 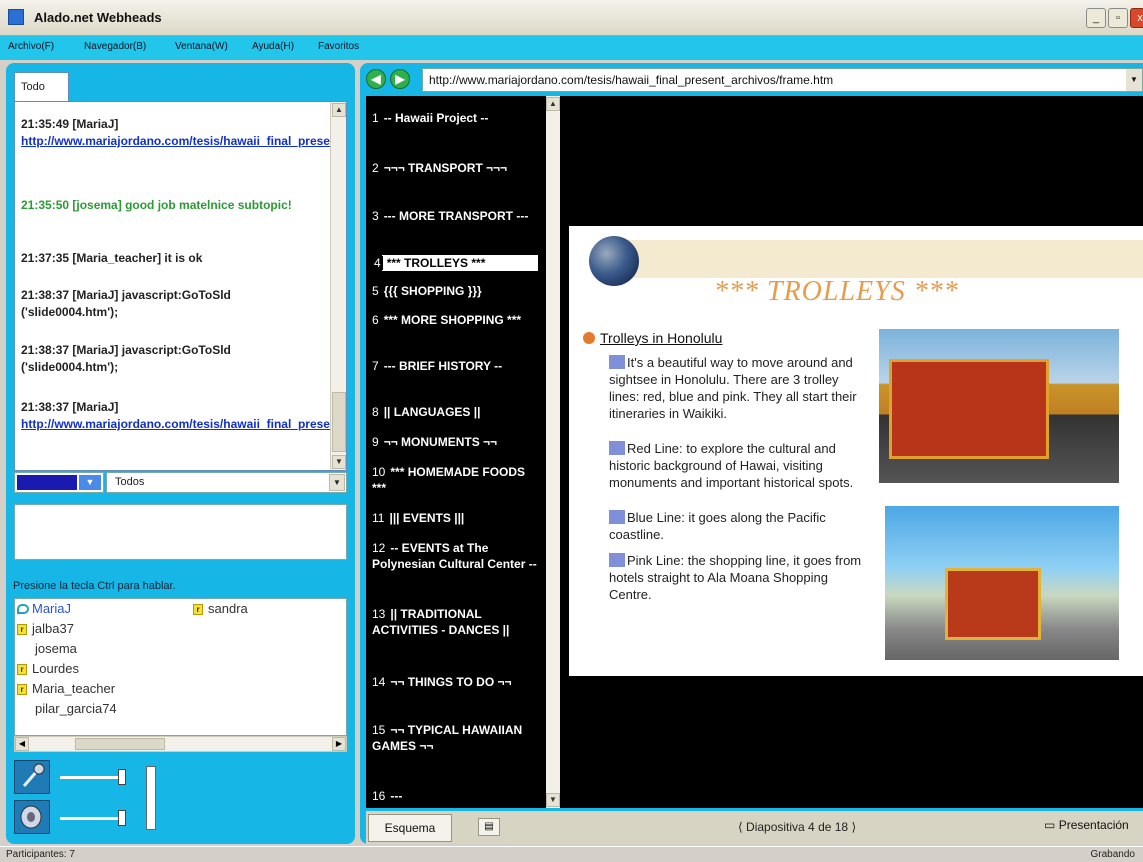 I want to click on menu-favoritos: Favoritos, so click(x=338, y=46).